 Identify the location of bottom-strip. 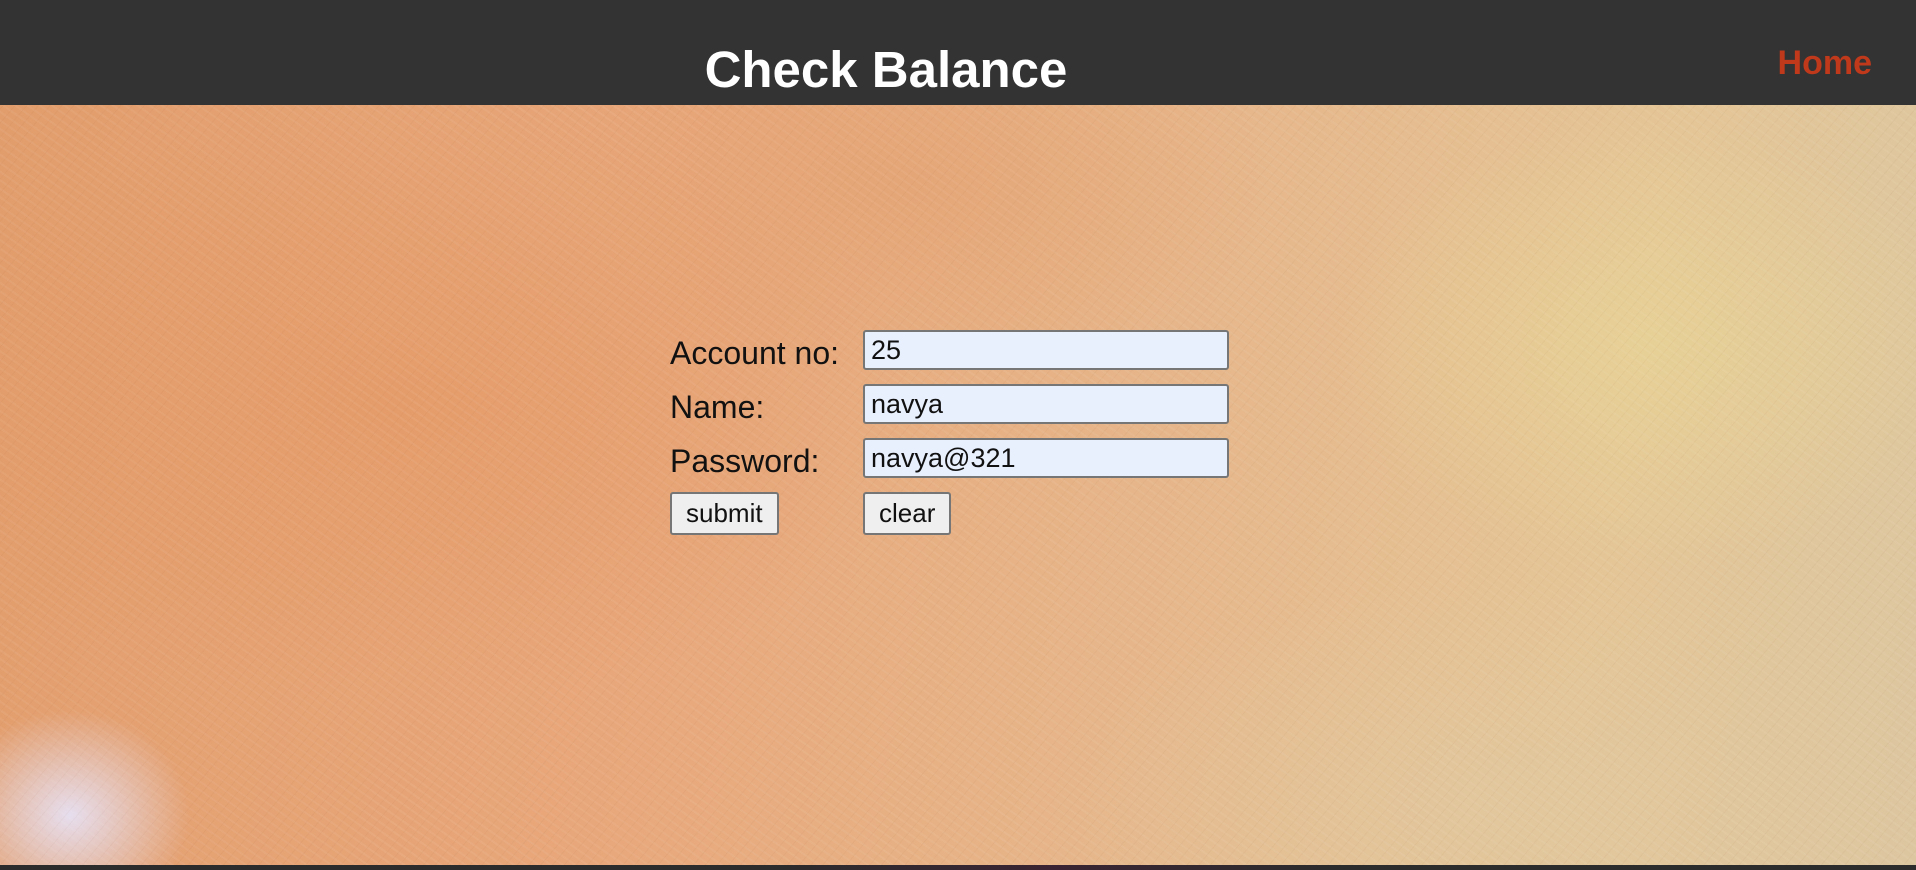
(958, 867).